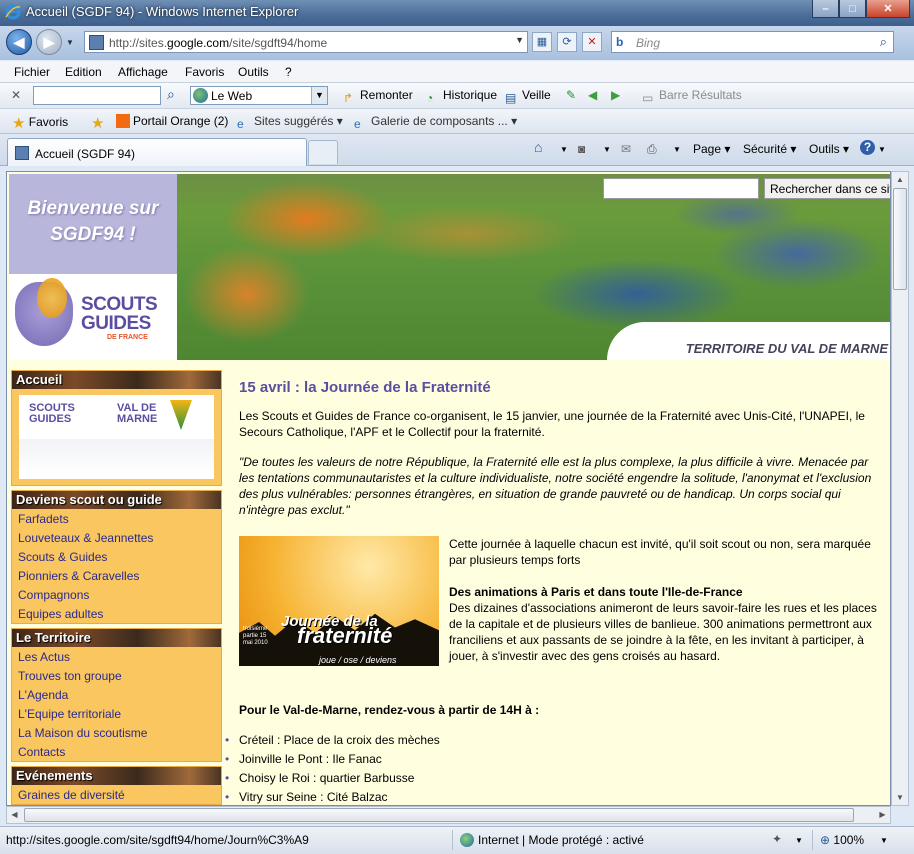 Image resolution: width=914 pixels, height=854 pixels. I want to click on scouts-guides-logo: SCOUTS GUIDES DE FRANCE, so click(93, 317).